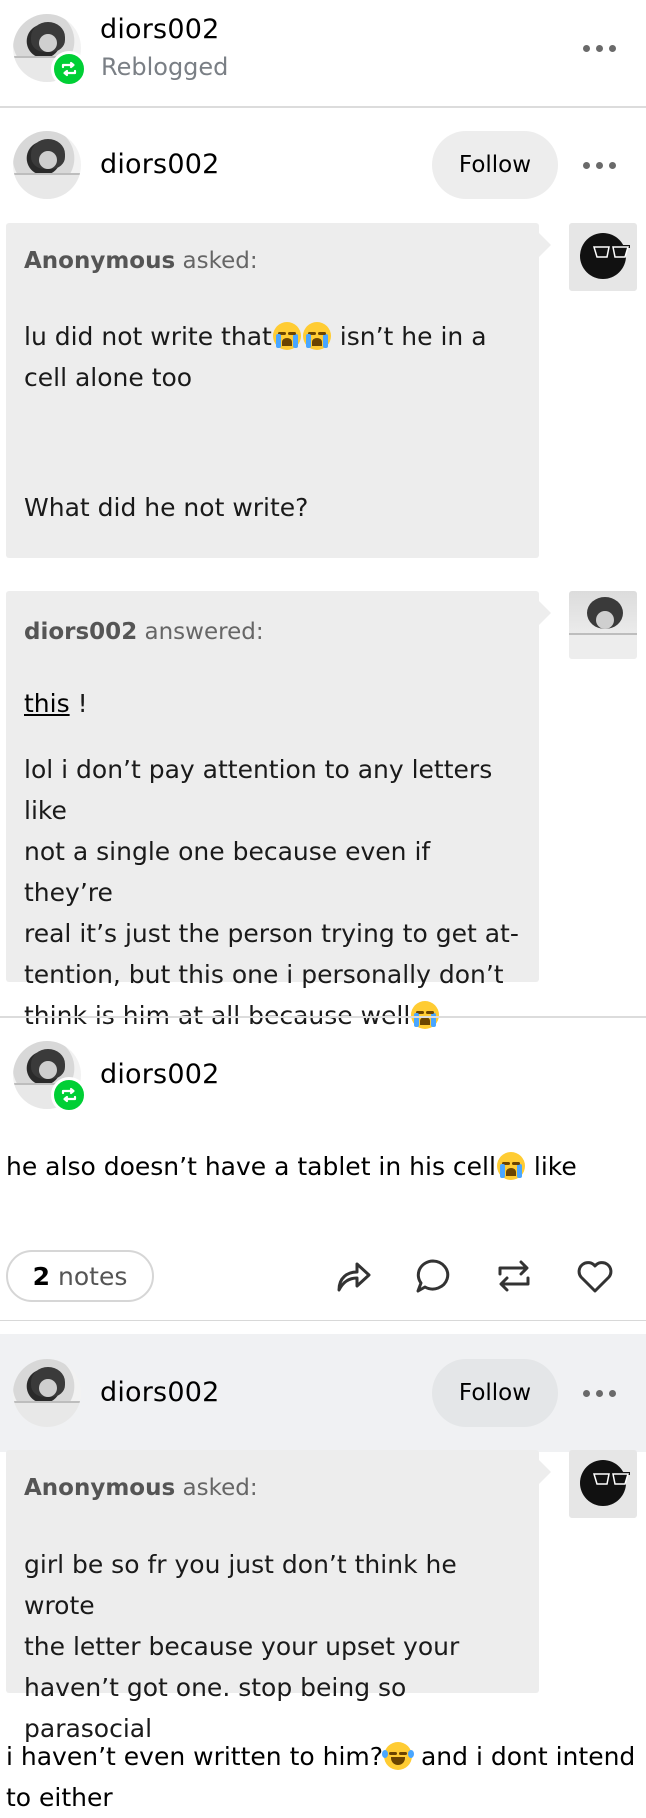  Describe the element at coordinates (165, 67) in the screenshot. I see `reblogged-label: Reblogged` at that location.